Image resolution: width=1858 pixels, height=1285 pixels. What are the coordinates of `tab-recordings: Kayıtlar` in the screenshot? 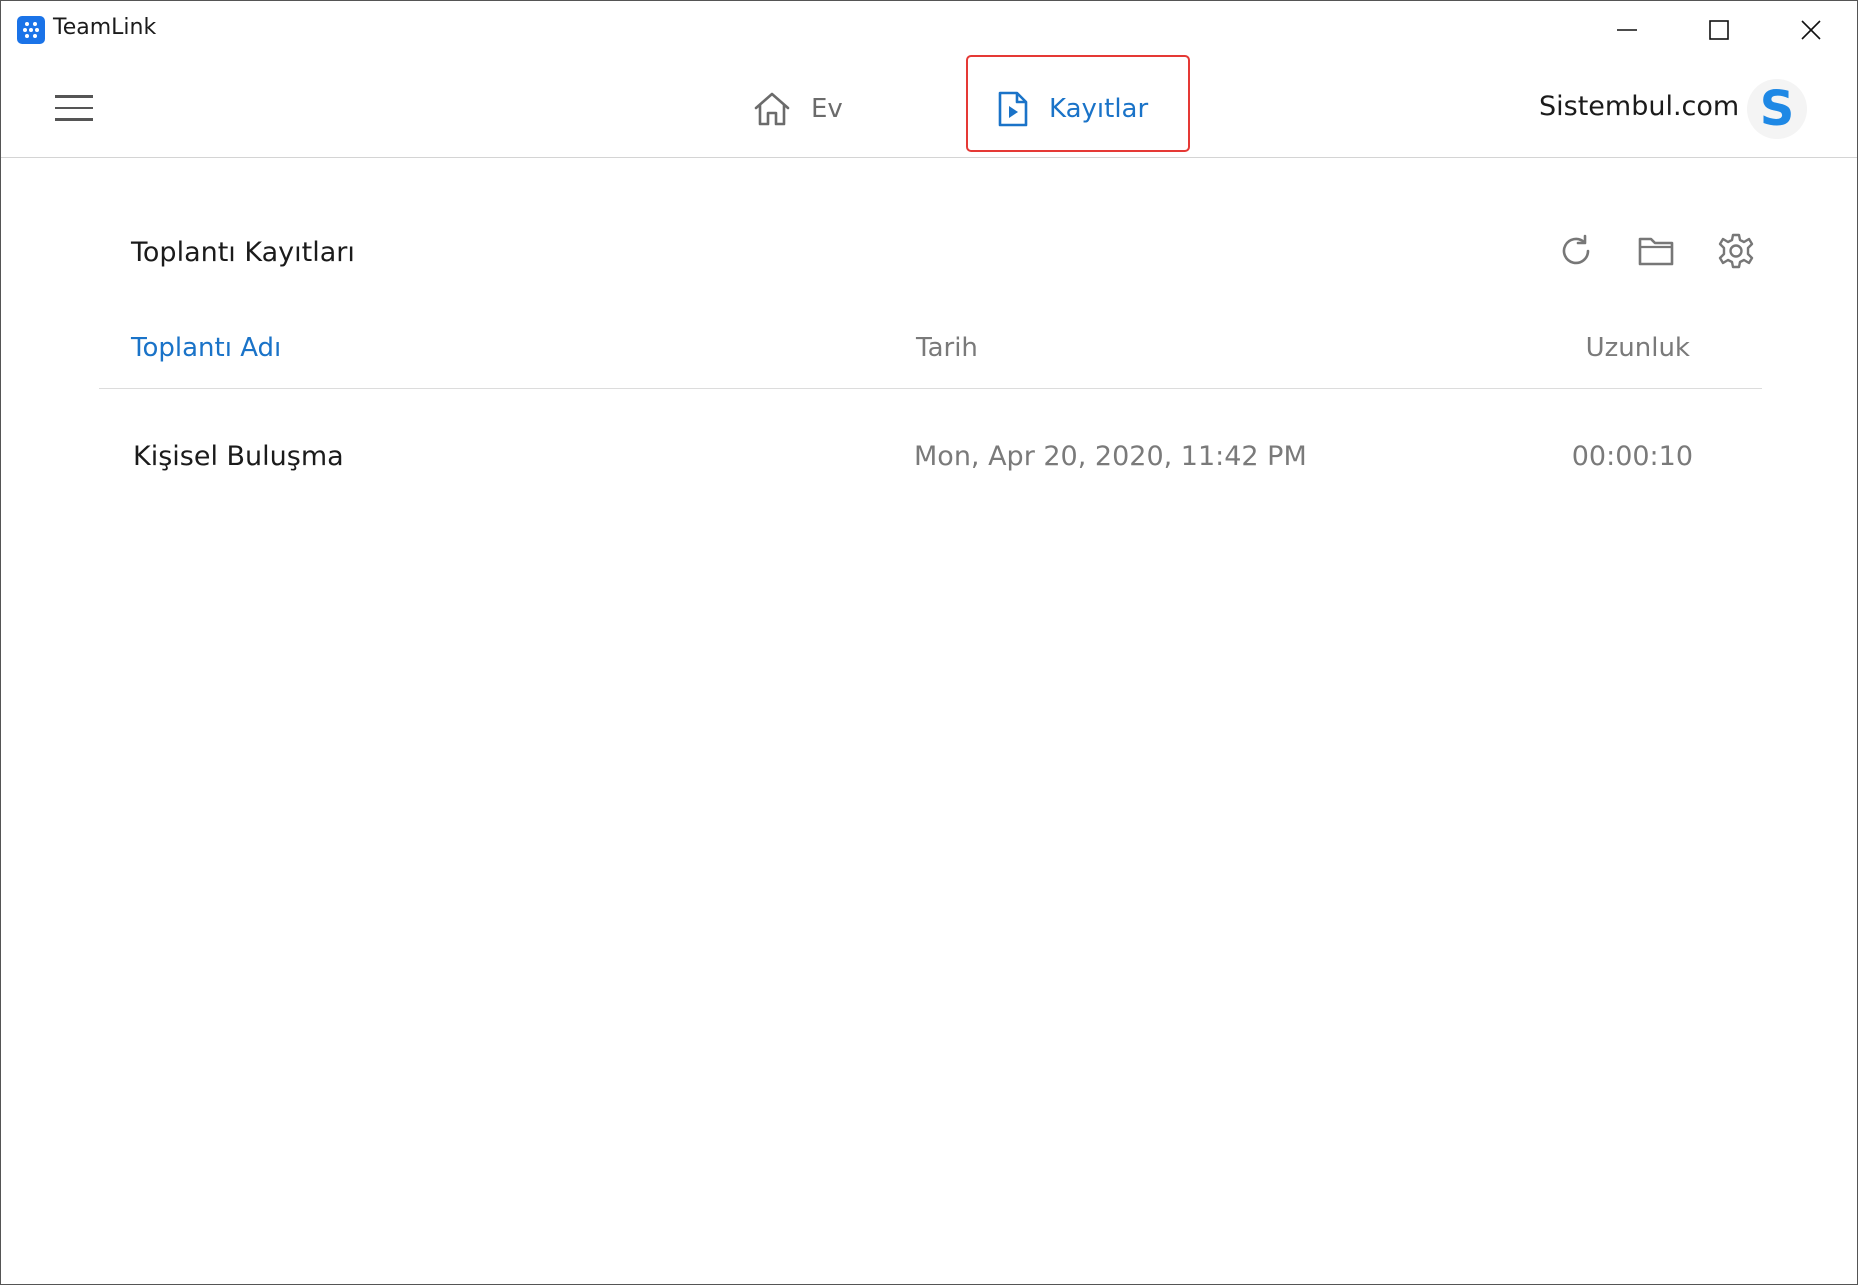 It's located at (1072, 109).